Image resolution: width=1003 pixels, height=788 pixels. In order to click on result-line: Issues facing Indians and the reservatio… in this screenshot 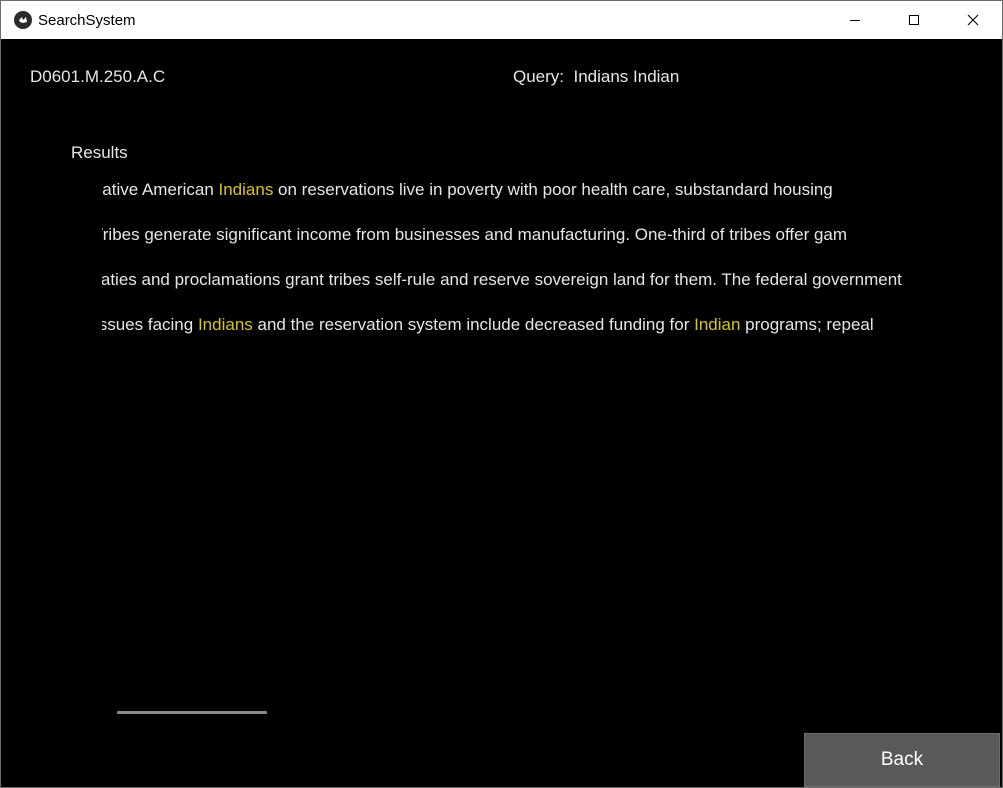, I will do `click(488, 325)`.